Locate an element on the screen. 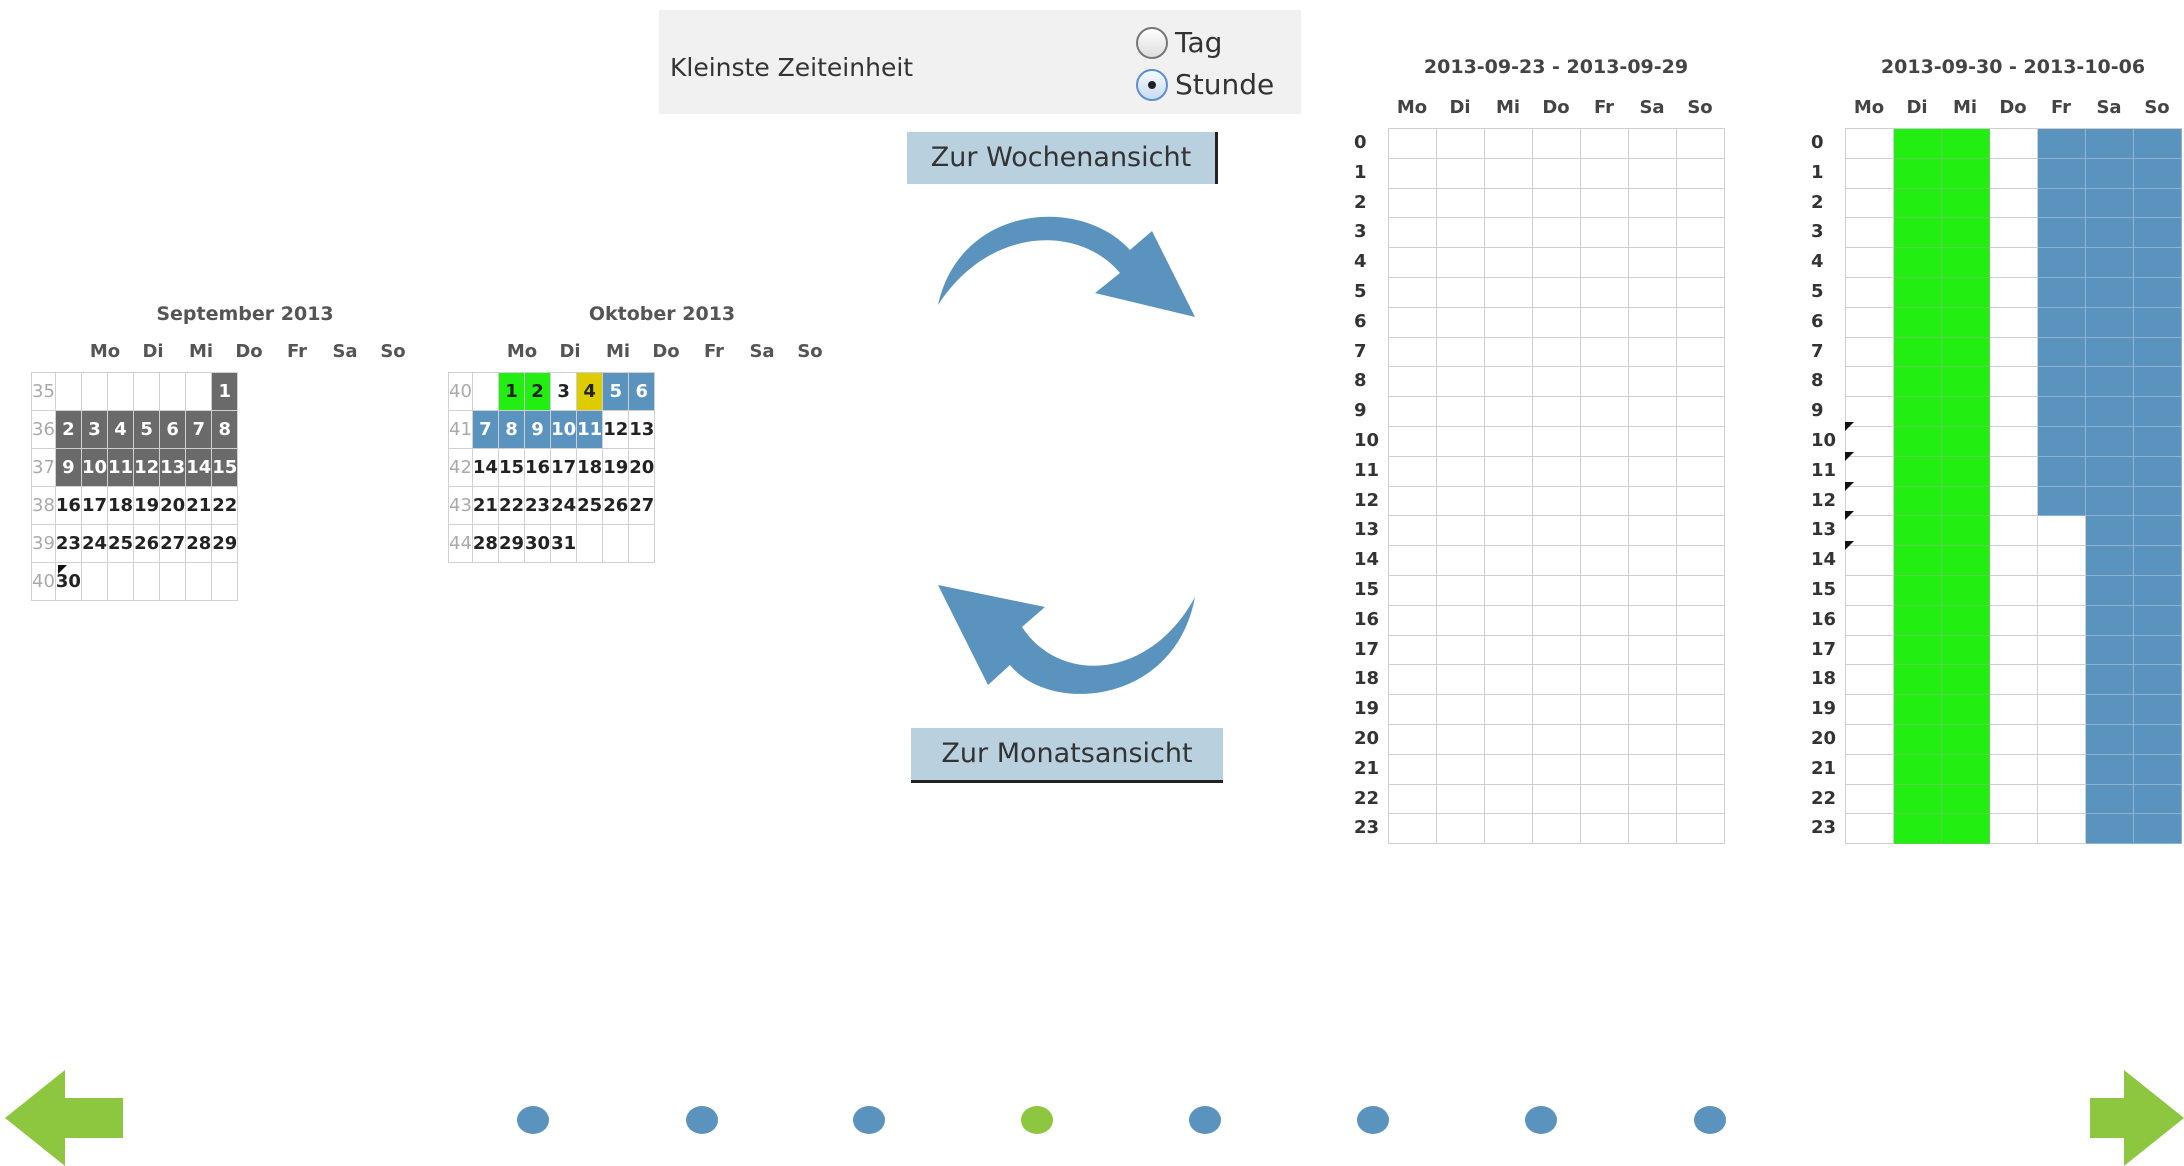 The width and height of the screenshot is (2184, 1166). day-cell: 8 is located at coordinates (225, 429).